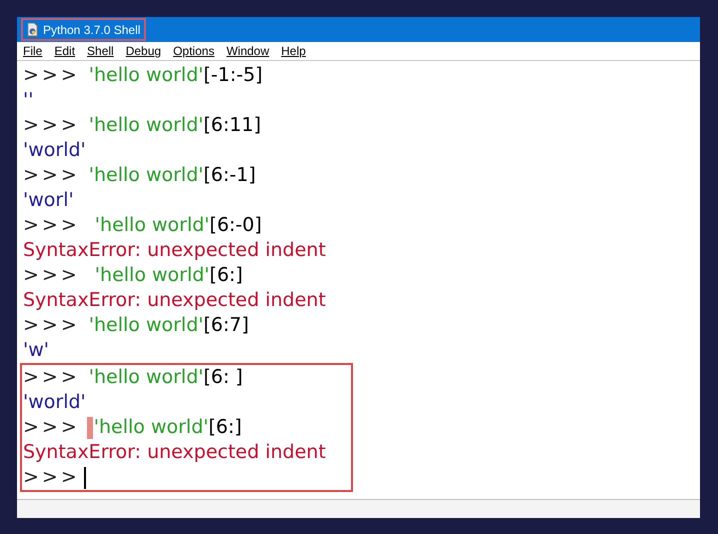 The height and width of the screenshot is (534, 718). What do you see at coordinates (175, 75) in the screenshot?
I see `code-line: 'hello world'[-1:-5]` at bounding box center [175, 75].